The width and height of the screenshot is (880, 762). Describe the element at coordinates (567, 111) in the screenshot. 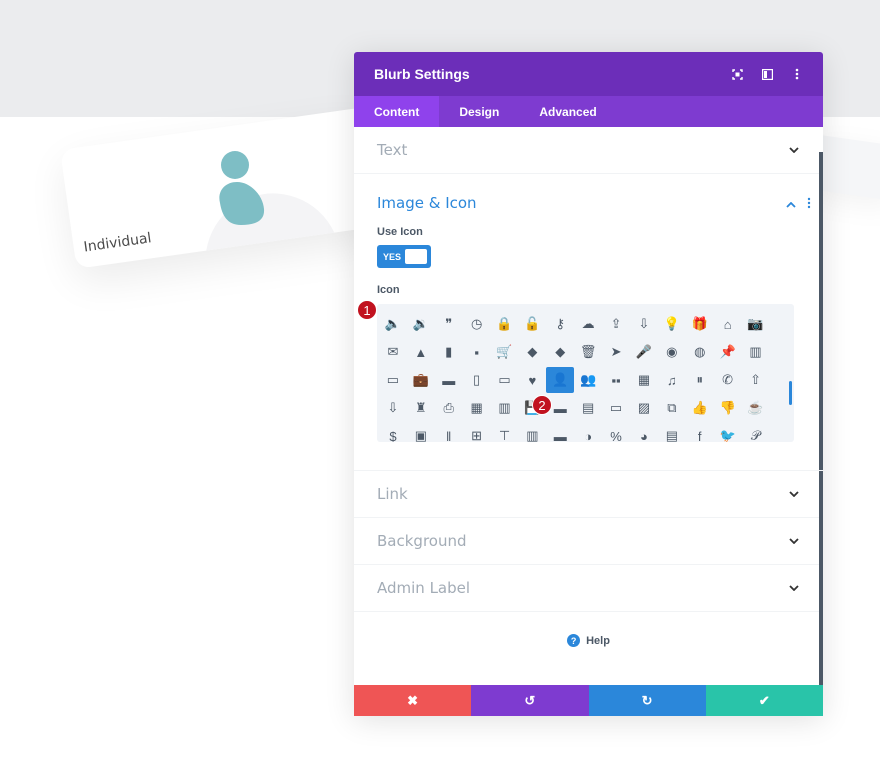

I see `tab-advanced: Advanced` at that location.